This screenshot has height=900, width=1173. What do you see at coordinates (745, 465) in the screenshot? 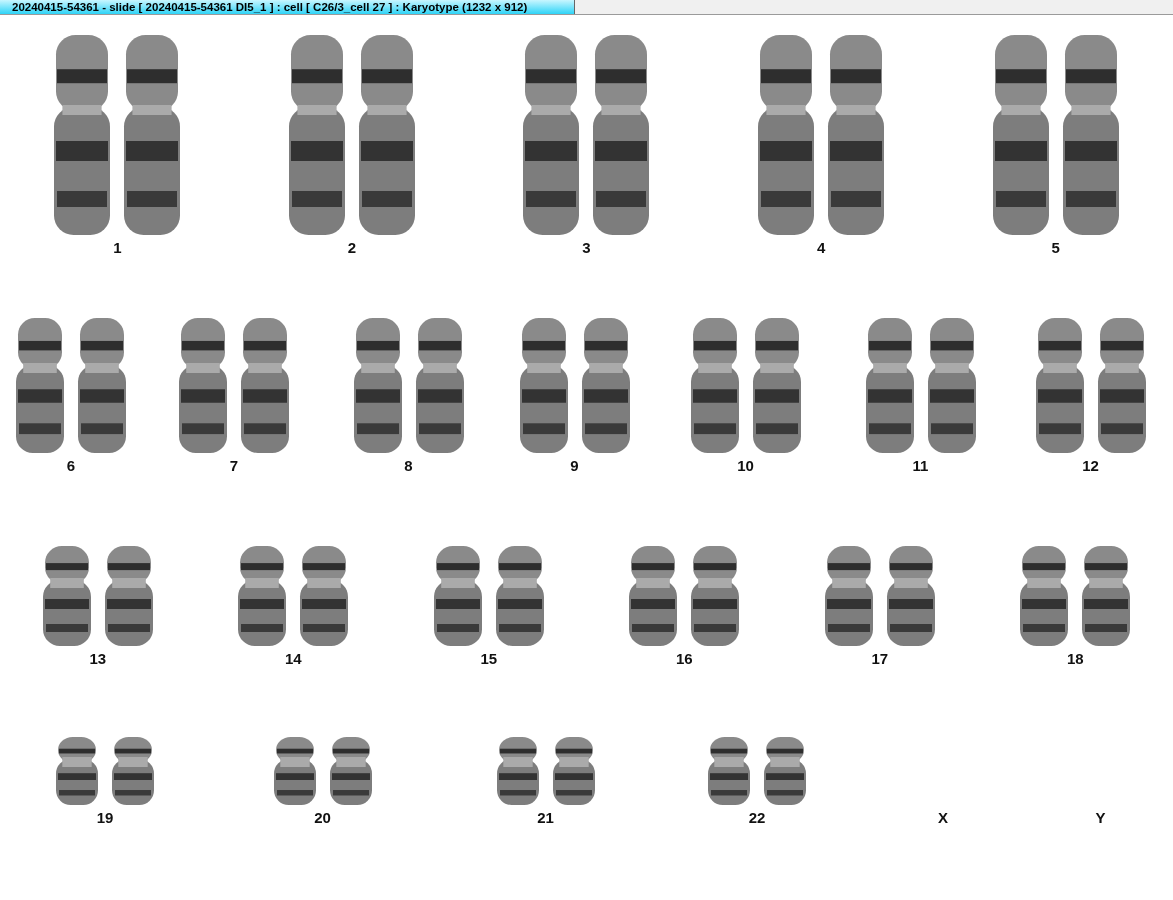
I see `chromosome-number: 10` at bounding box center [745, 465].